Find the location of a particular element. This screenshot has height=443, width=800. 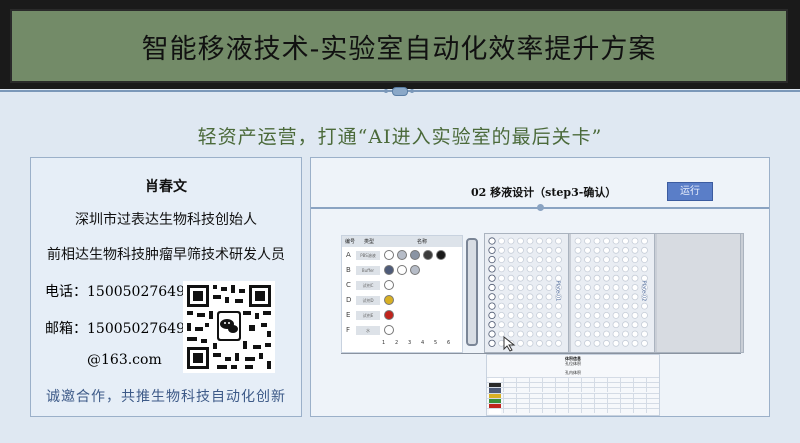

reagent-row: F水 is located at coordinates (402, 330).